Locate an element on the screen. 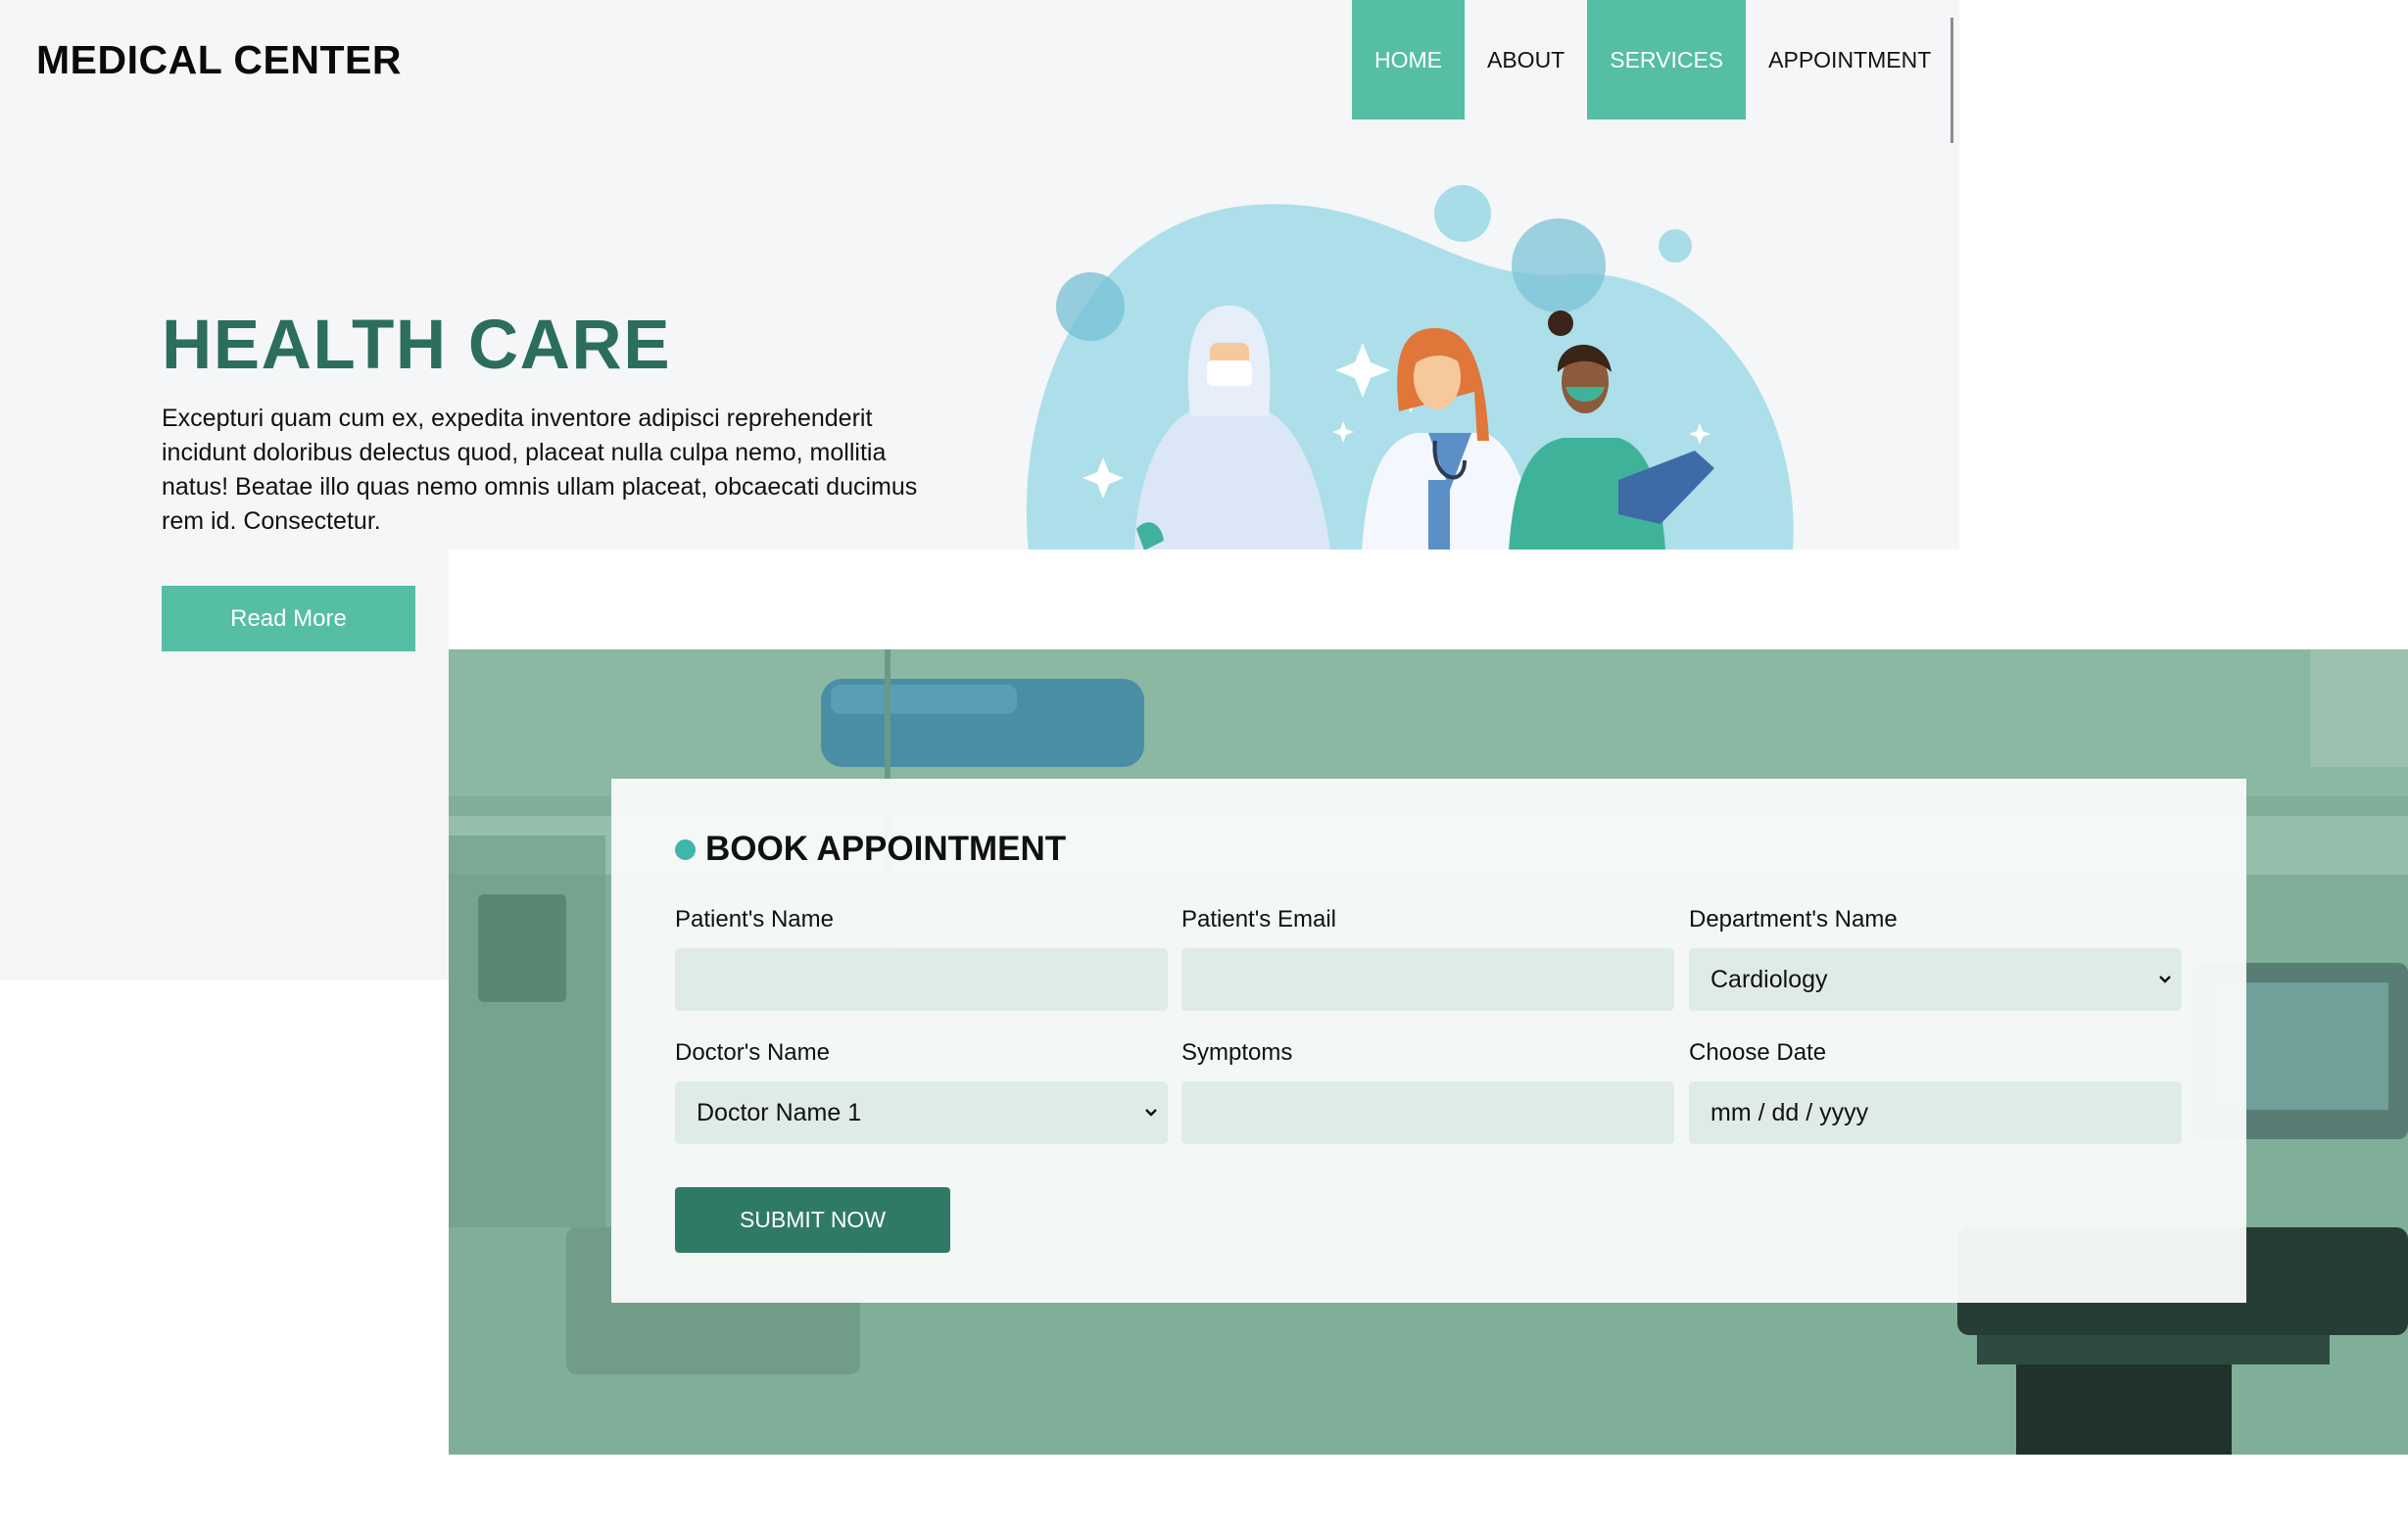 Image resolution: width=2408 pixels, height=1530 pixels. doctor-value: Doctor Name 1 is located at coordinates (779, 1112).